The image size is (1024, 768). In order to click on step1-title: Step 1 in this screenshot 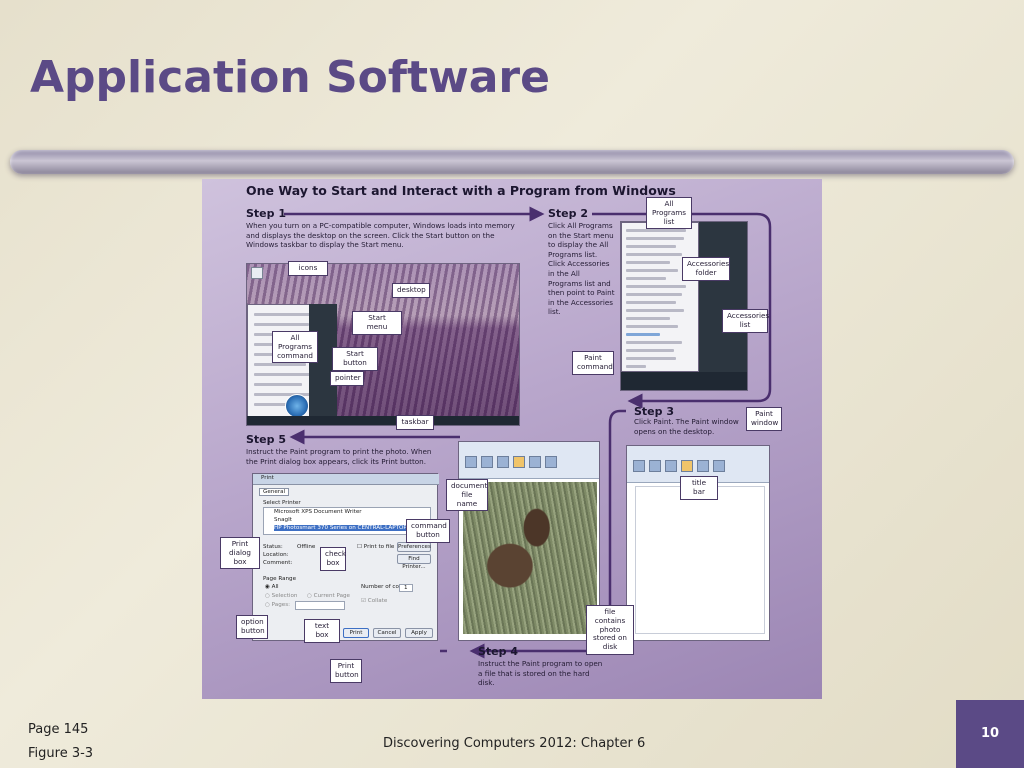, I will do `click(266, 213)`.